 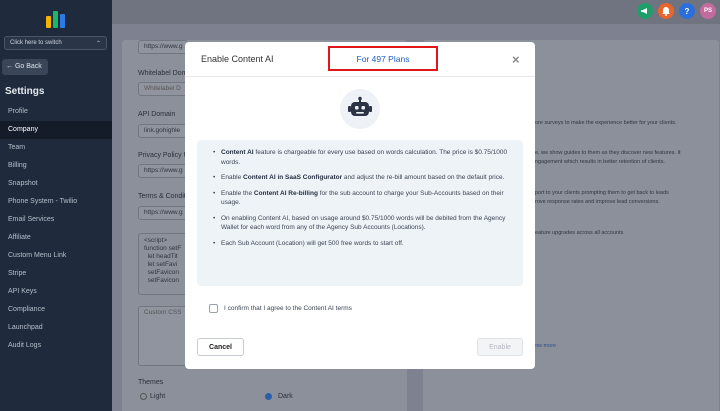 I want to click on sidebar-item-billing: Billing, so click(x=56, y=166).